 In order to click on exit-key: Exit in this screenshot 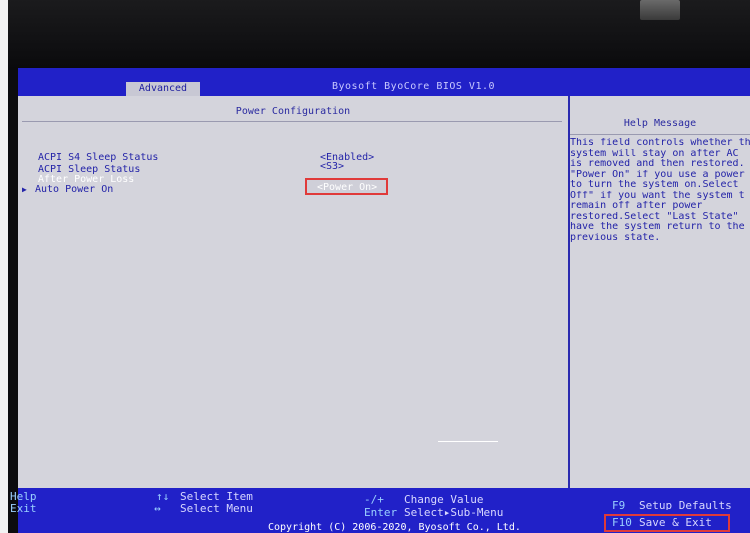, I will do `click(23, 509)`.